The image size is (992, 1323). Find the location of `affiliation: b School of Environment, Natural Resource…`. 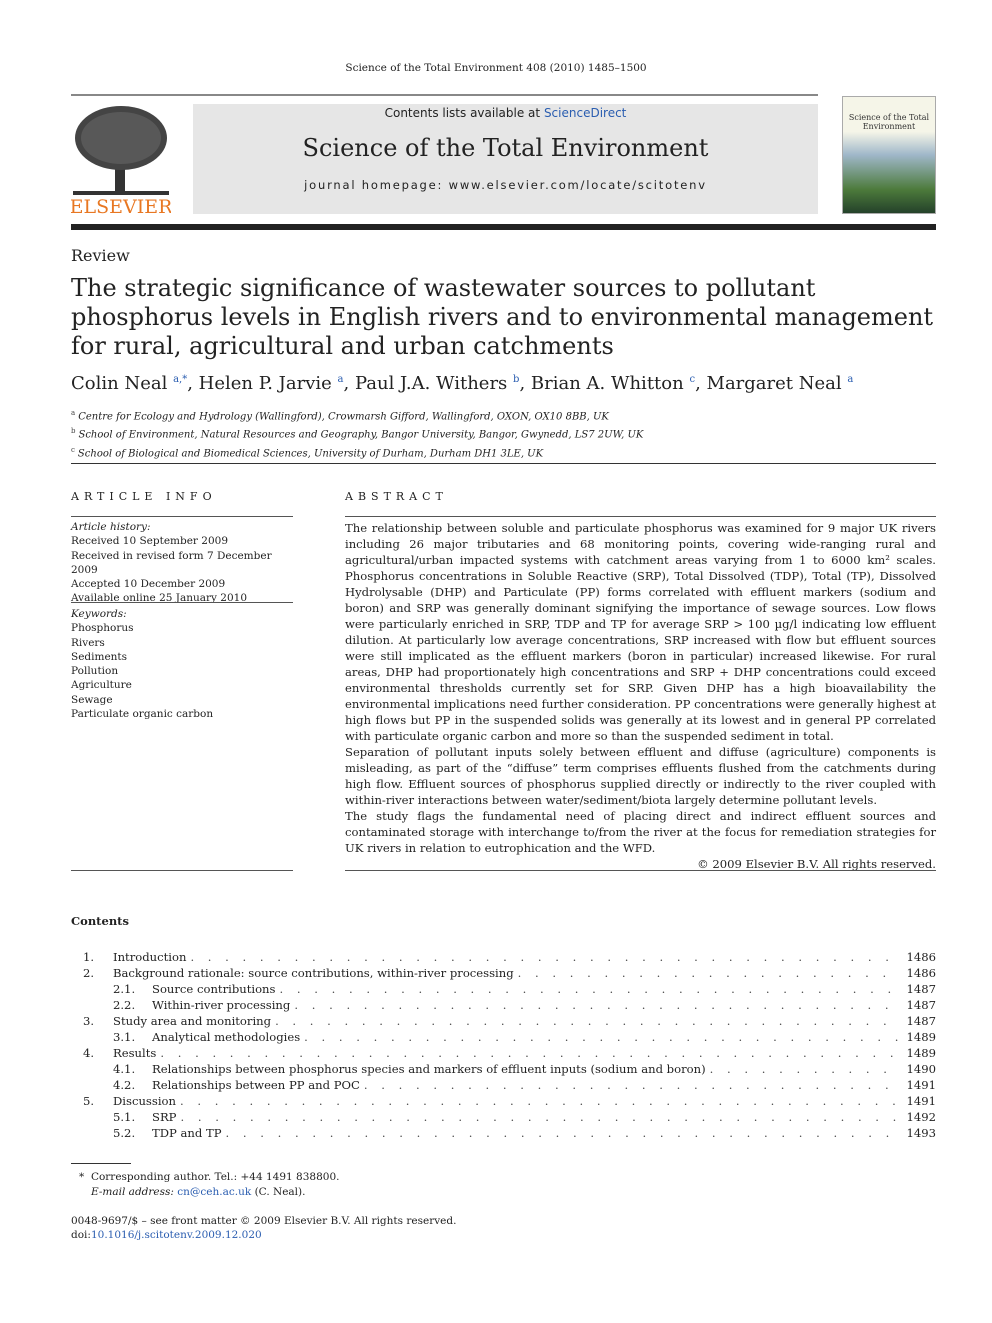

affiliation: b School of Environment, Natural Resource… is located at coordinates (357, 434).